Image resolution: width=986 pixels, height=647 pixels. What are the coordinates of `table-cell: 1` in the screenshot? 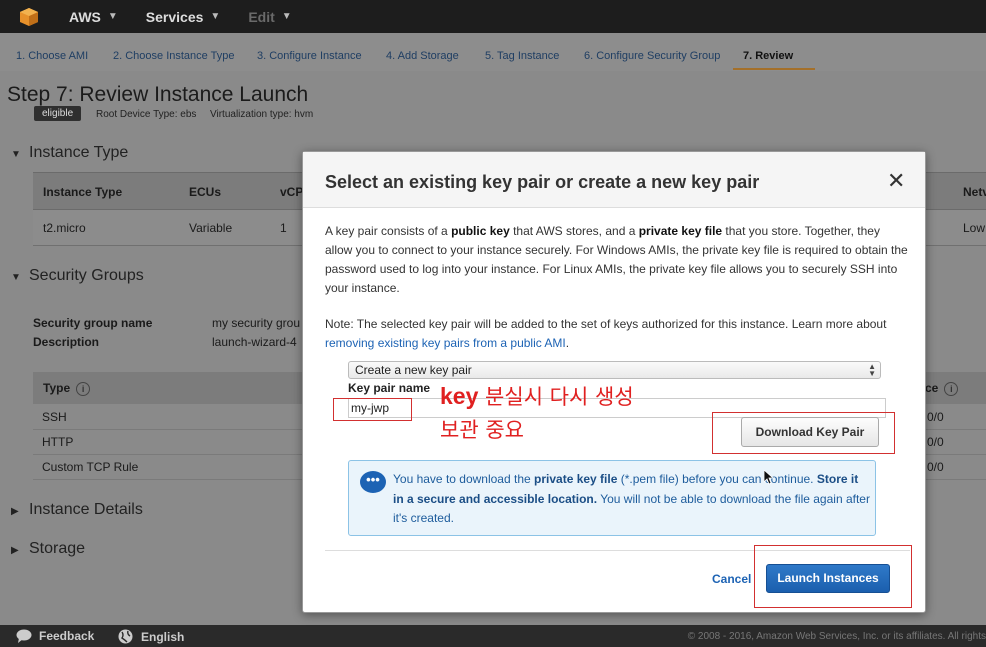 It's located at (283, 228).